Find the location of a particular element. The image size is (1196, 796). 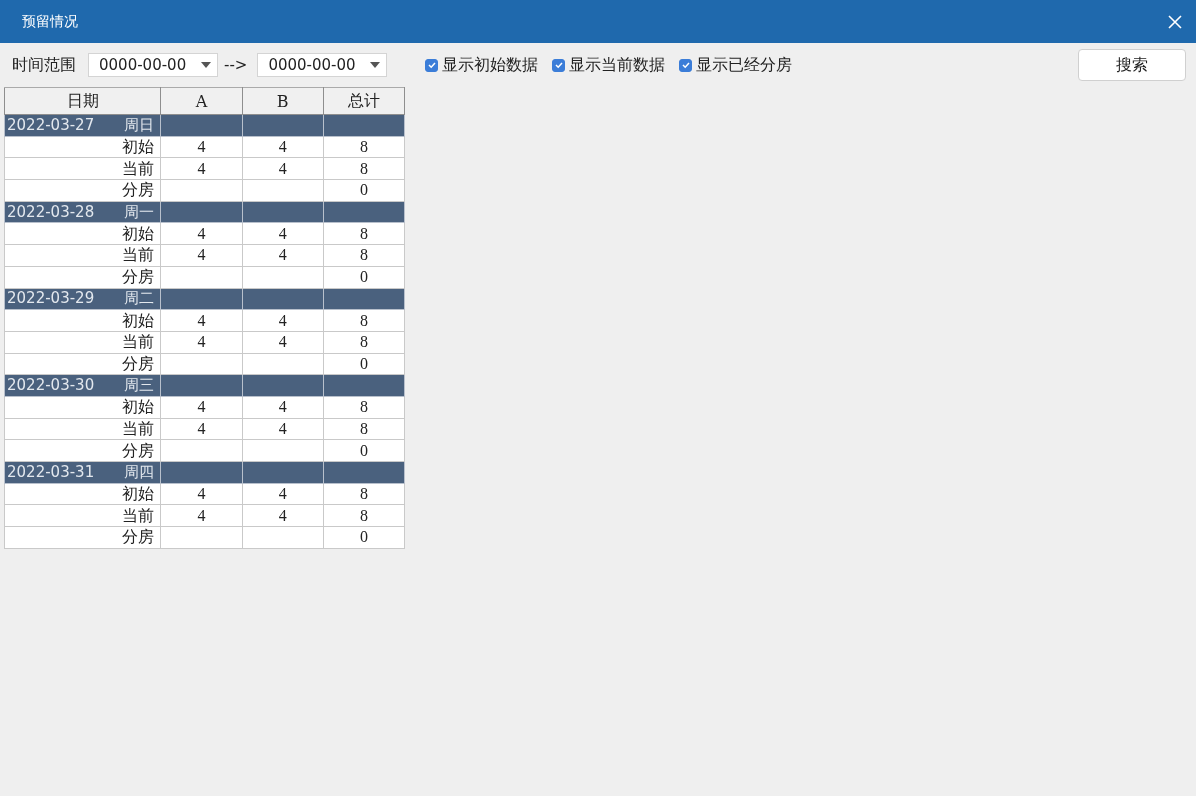

close-icon is located at coordinates (1175, 21).